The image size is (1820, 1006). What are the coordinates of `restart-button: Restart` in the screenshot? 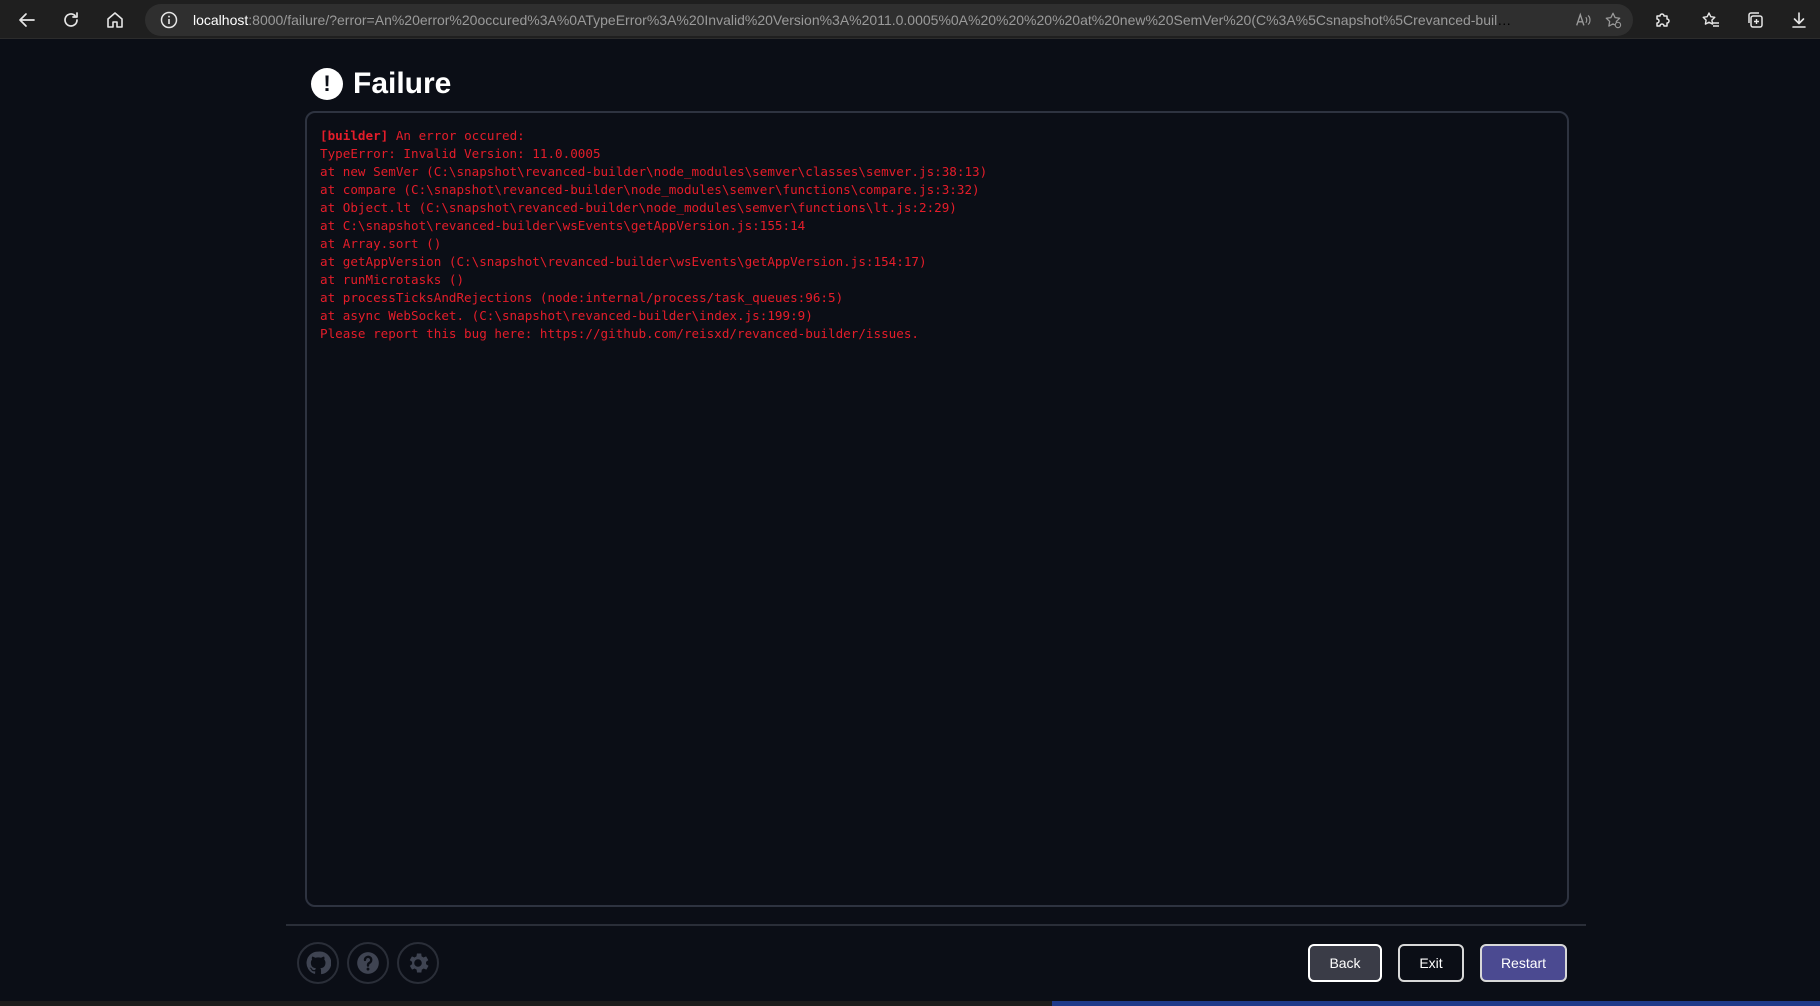 It's located at (1523, 963).